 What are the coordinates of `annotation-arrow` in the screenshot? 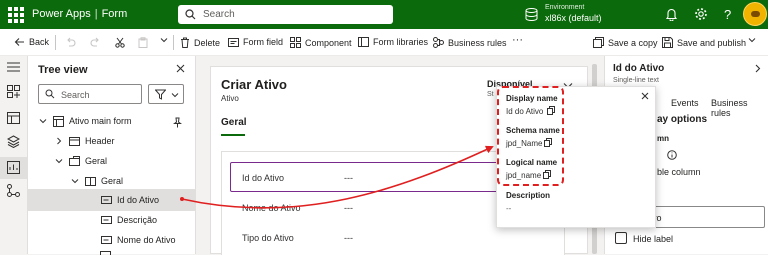 It's located at (337, 177).